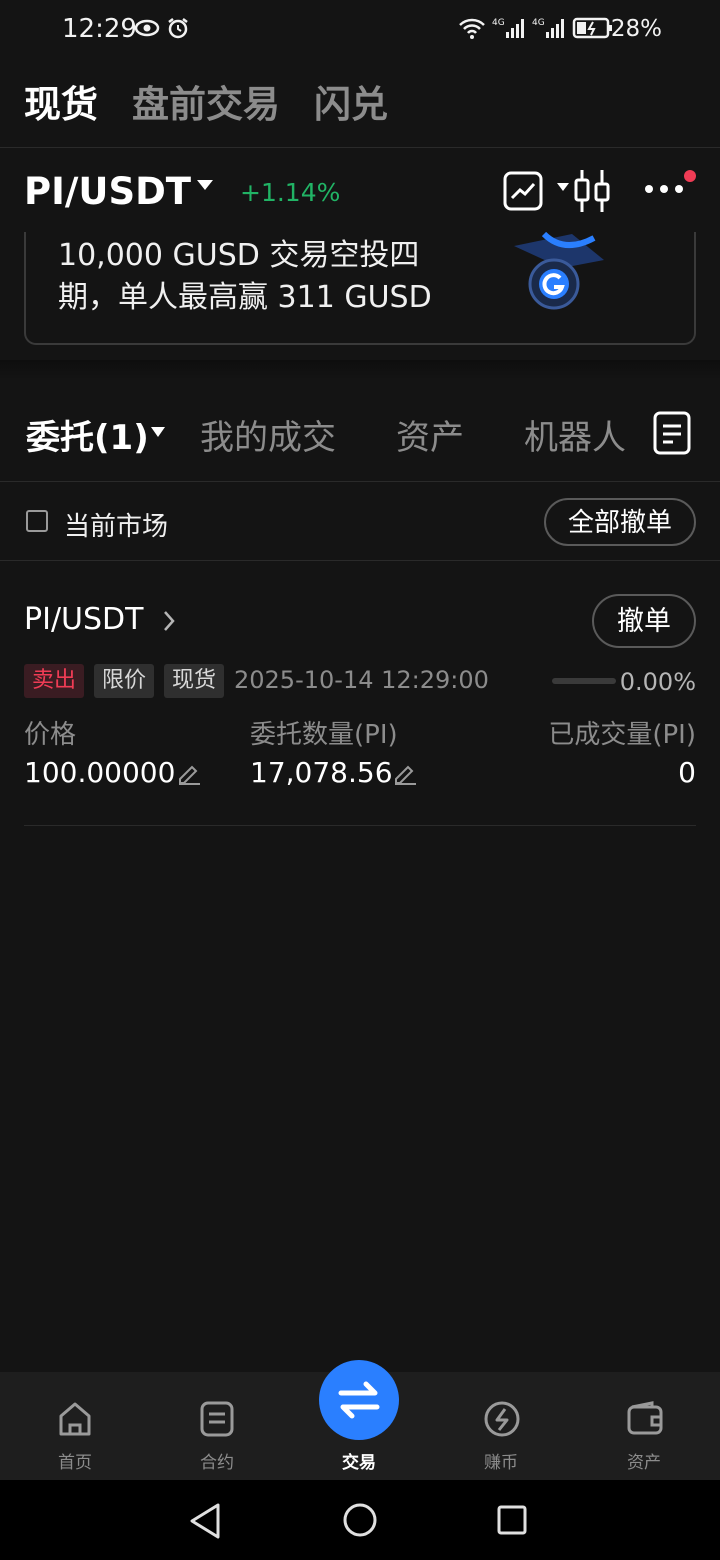 Image resolution: width=720 pixels, height=1560 pixels. What do you see at coordinates (563, 187) in the screenshot?
I see `chart-caret-icon` at bounding box center [563, 187].